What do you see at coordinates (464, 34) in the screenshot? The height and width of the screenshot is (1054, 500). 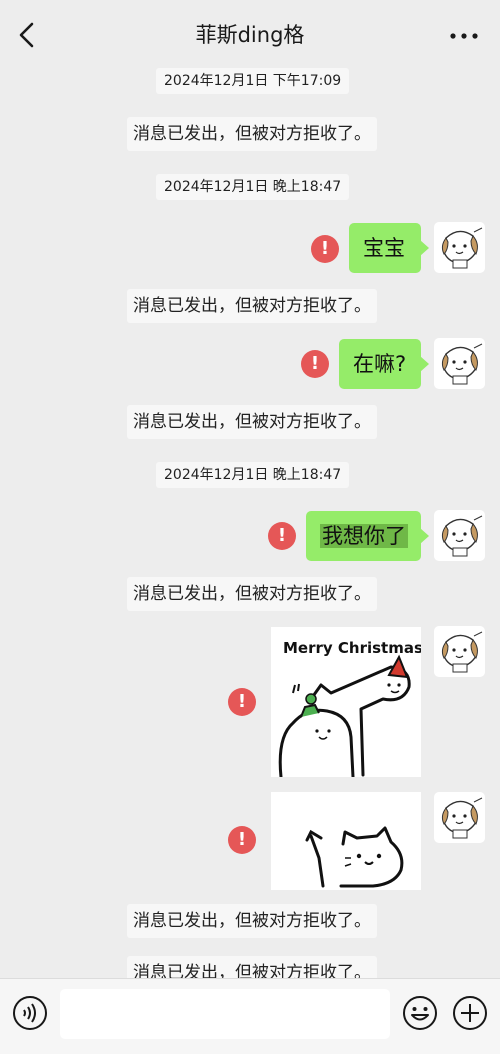 I see `more-dots-icon` at bounding box center [464, 34].